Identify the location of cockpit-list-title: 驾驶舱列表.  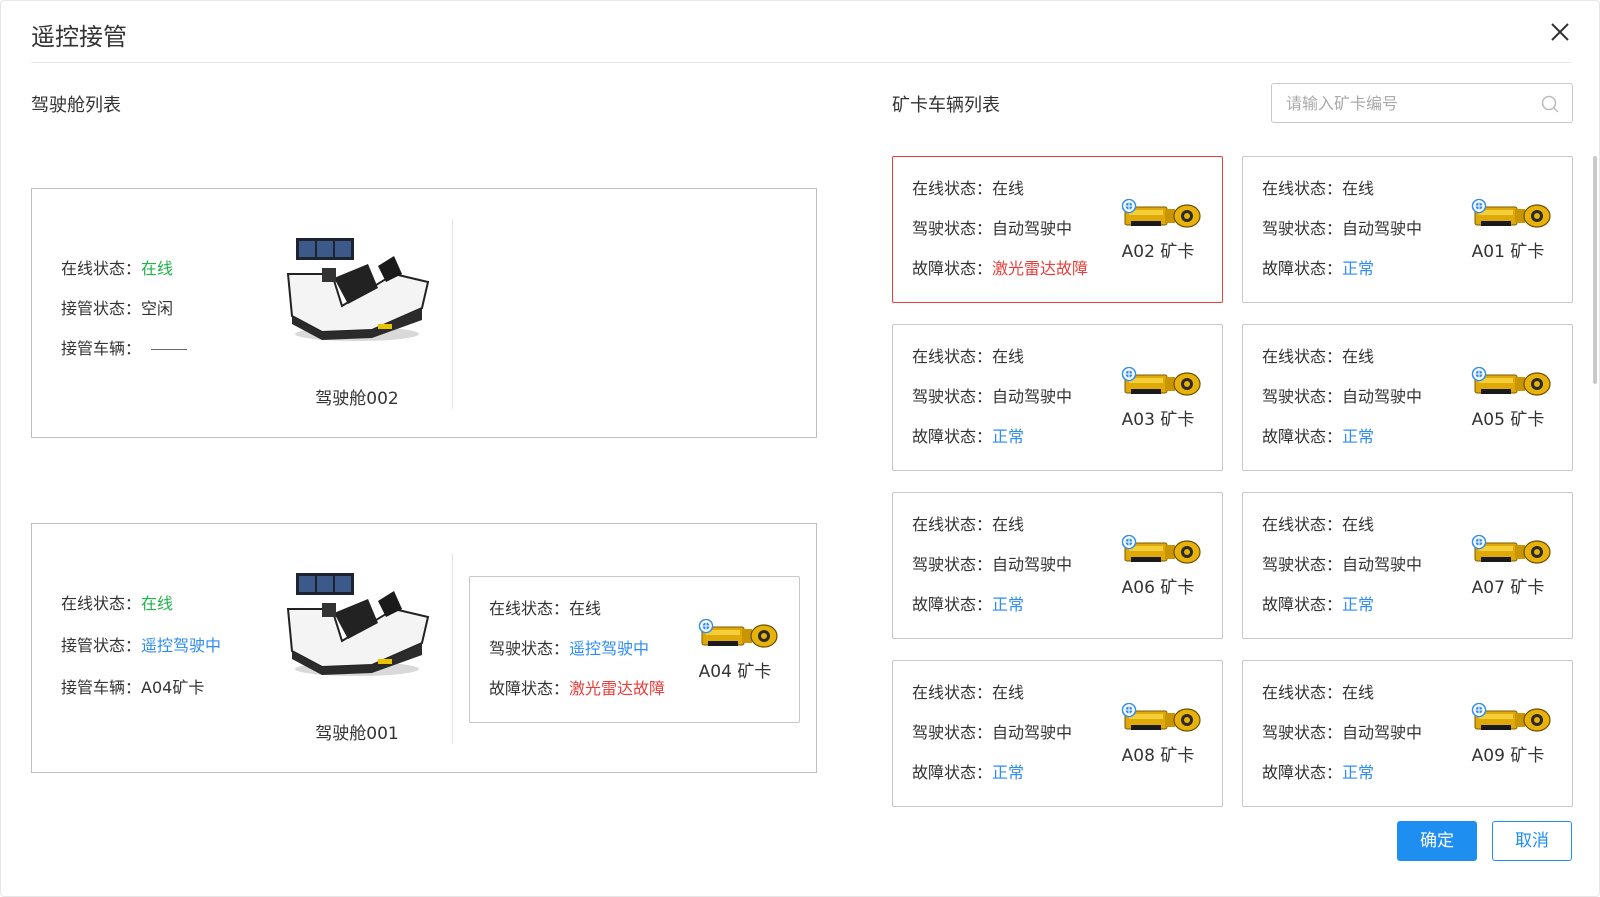
(76, 105).